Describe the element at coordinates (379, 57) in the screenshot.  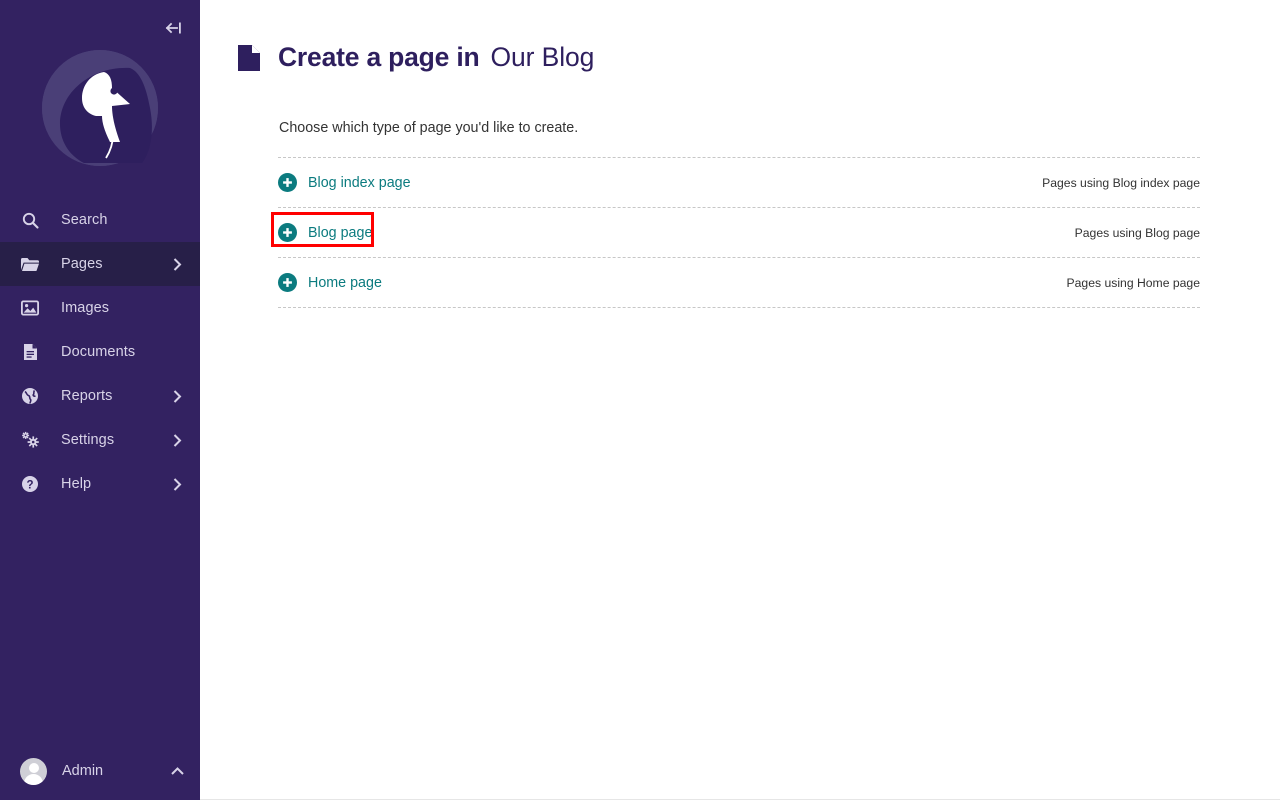
I see `page-title-text: Create a page in` at that location.